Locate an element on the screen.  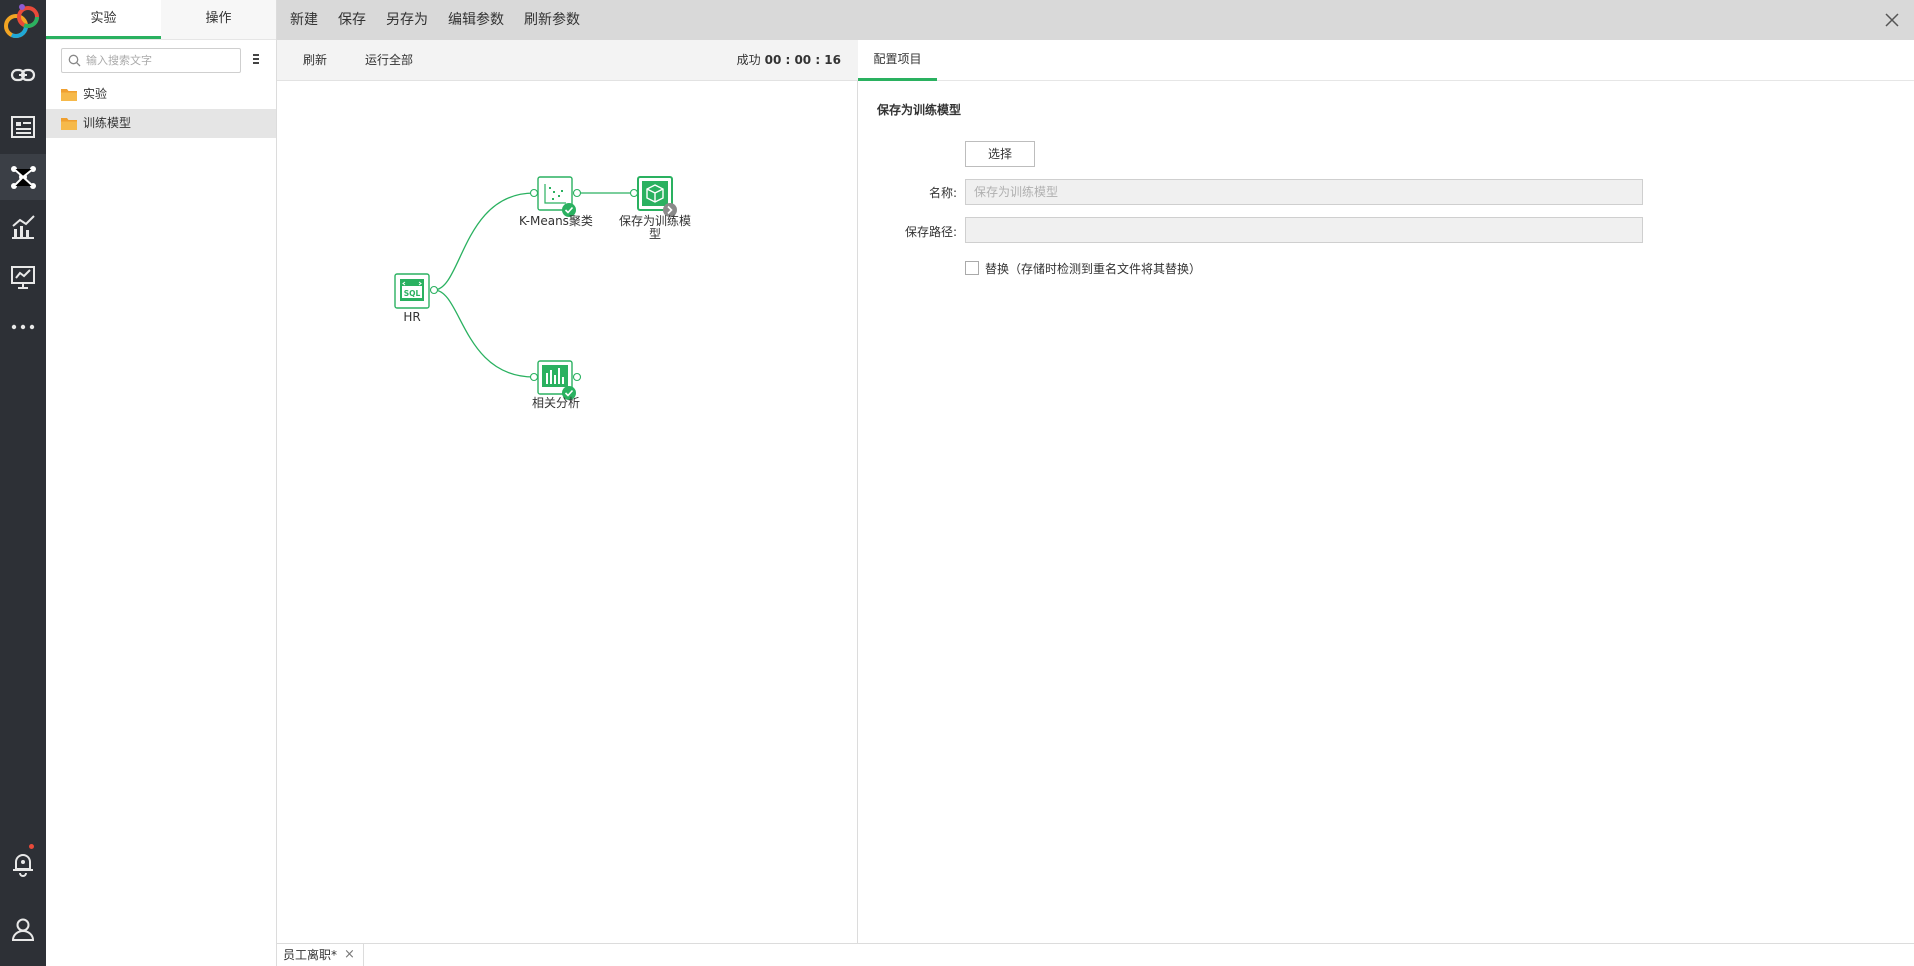
search-box is located at coordinates (151, 60).